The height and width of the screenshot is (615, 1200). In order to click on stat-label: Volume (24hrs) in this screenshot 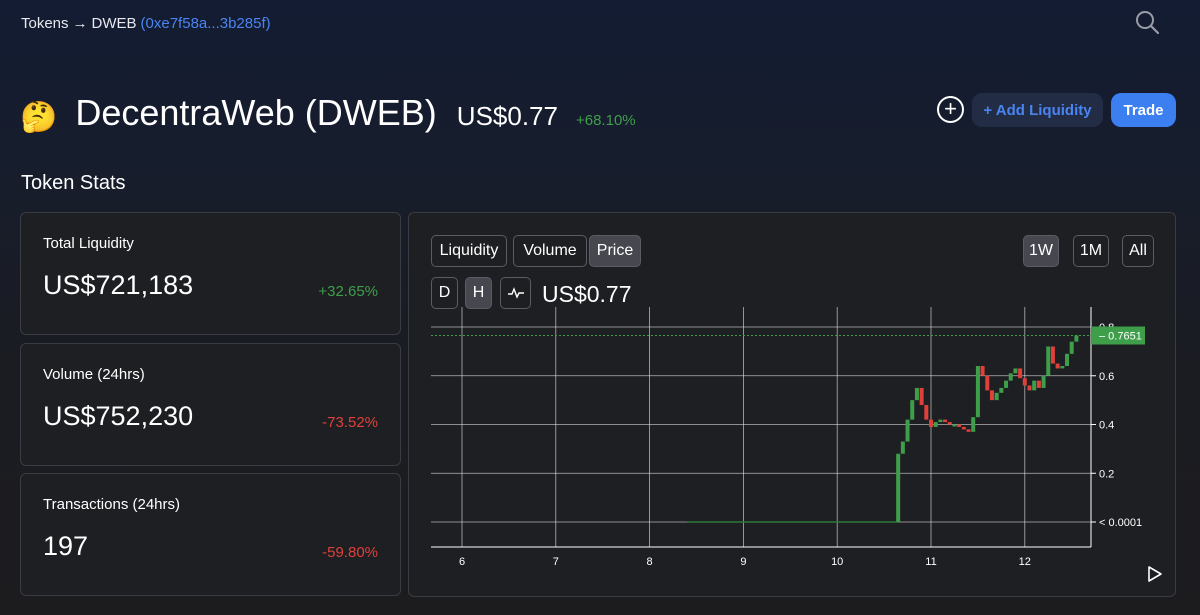, I will do `click(94, 374)`.